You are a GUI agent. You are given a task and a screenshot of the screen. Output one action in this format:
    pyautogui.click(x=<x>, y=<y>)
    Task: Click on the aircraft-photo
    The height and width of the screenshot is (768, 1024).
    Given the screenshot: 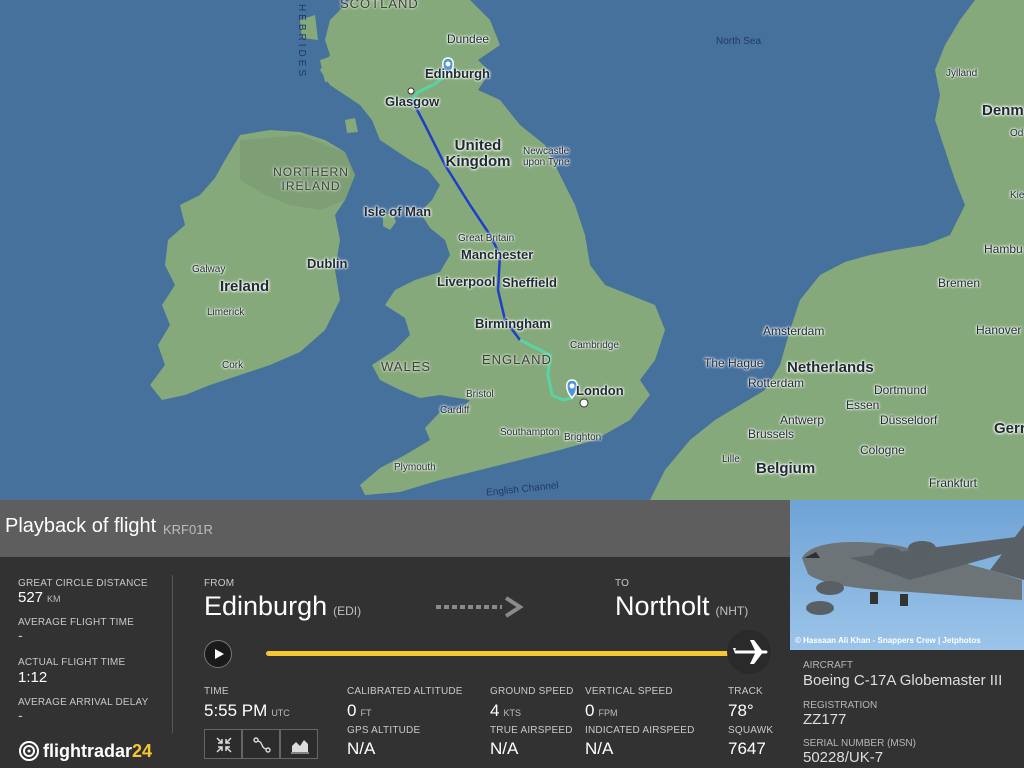 What is the action you would take?
    pyautogui.click(x=907, y=575)
    